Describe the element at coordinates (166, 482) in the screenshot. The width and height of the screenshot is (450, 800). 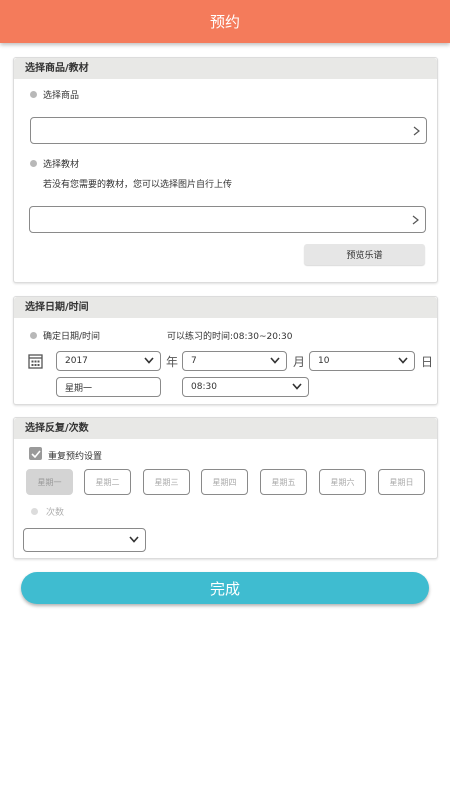
I see `weekday-button-wed: 星期三` at that location.